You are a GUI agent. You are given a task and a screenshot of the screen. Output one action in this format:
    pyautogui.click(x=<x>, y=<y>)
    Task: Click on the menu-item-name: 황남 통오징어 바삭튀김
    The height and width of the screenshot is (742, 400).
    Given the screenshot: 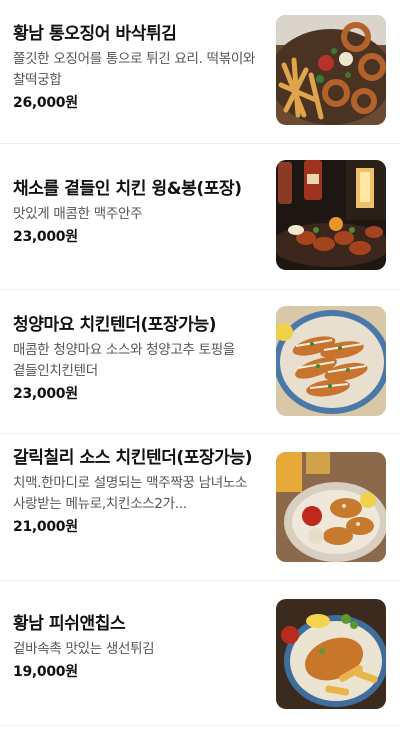 What is the action you would take?
    pyautogui.click(x=95, y=34)
    